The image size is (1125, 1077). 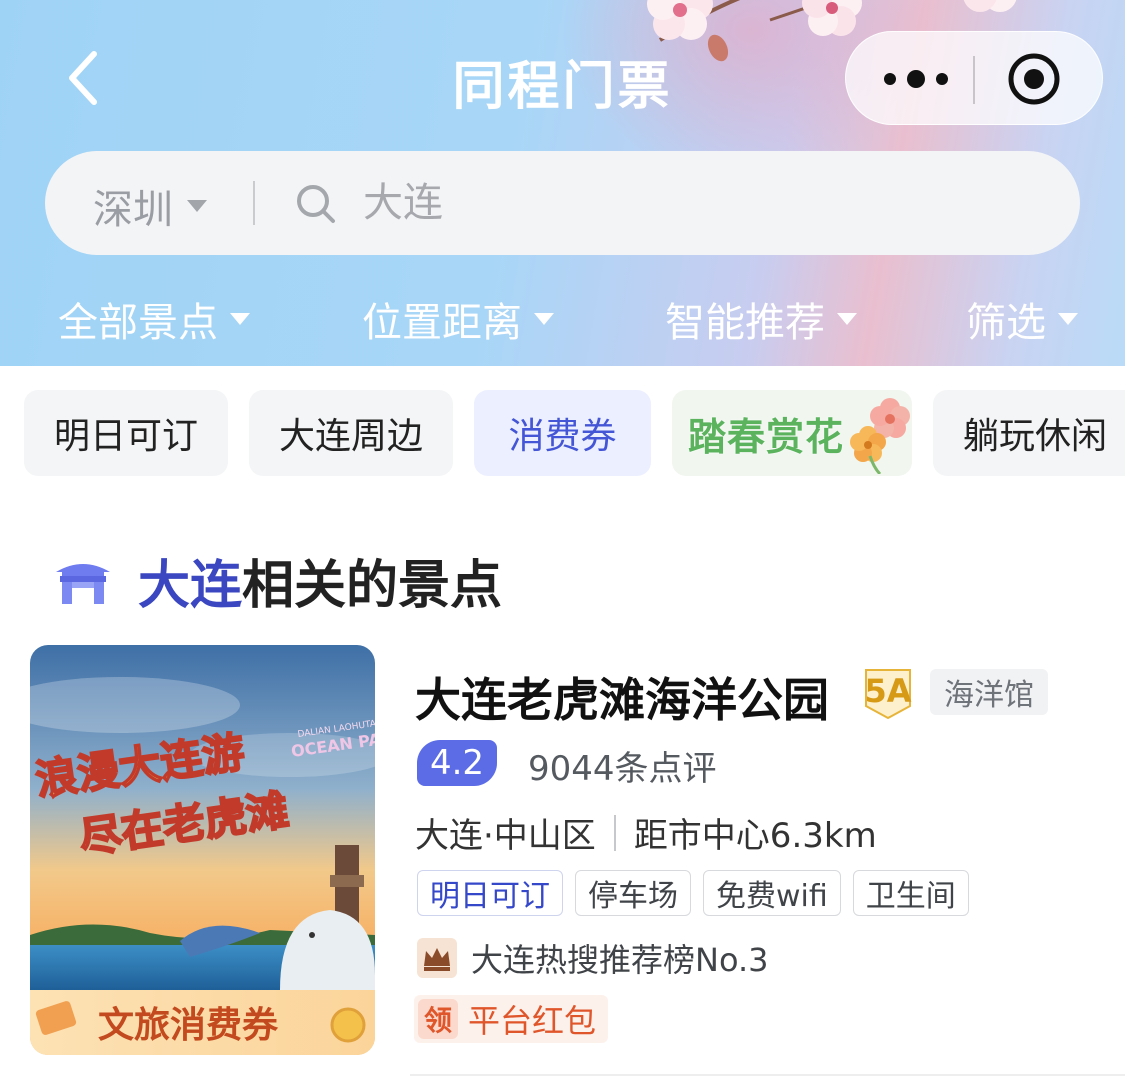 I want to click on chip-label: 消费券, so click(x=562, y=436).